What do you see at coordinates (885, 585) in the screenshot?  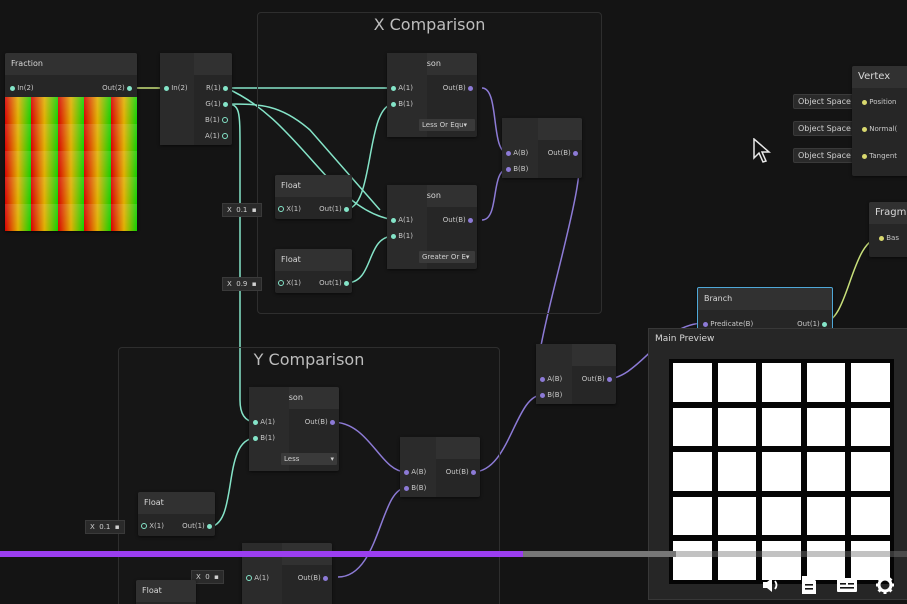 I see `settings-icon` at bounding box center [885, 585].